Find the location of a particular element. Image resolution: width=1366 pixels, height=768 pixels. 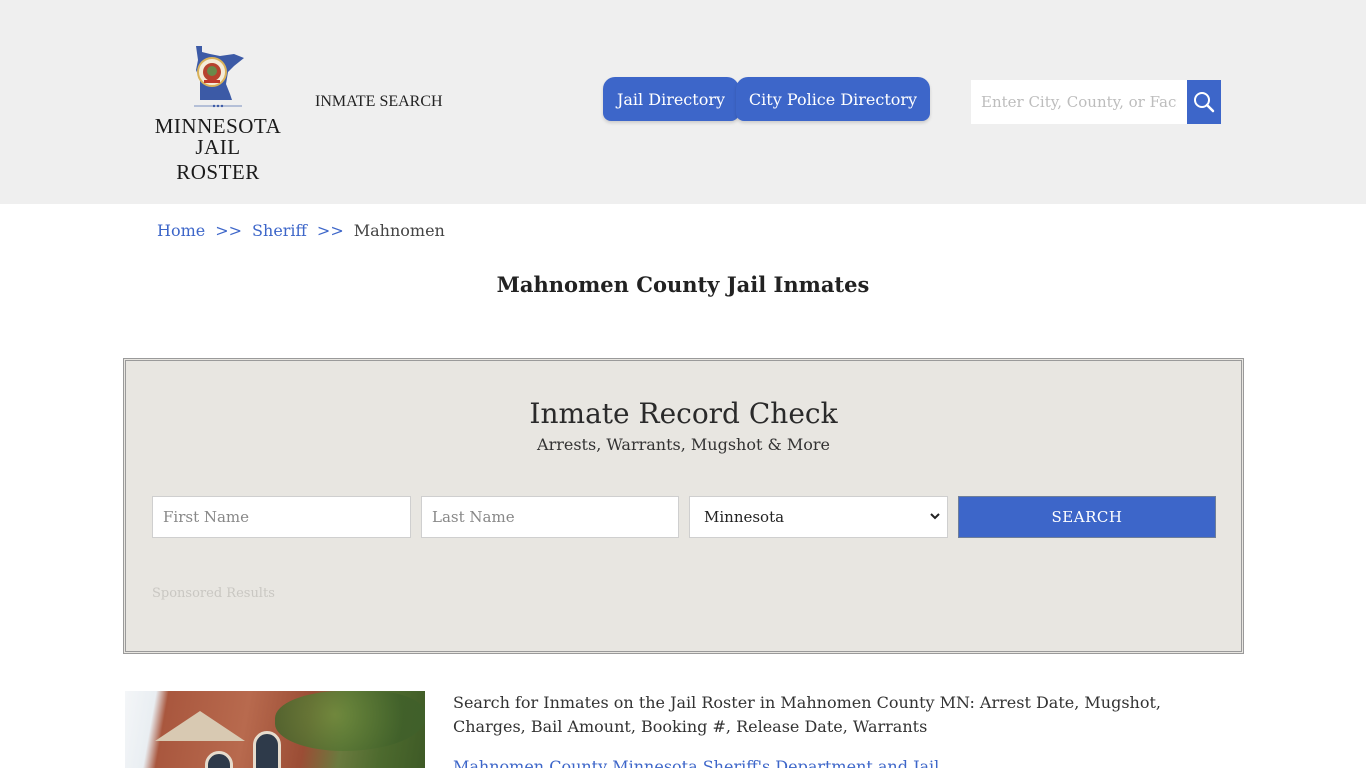

search-button: SEARCH is located at coordinates (1087, 517).